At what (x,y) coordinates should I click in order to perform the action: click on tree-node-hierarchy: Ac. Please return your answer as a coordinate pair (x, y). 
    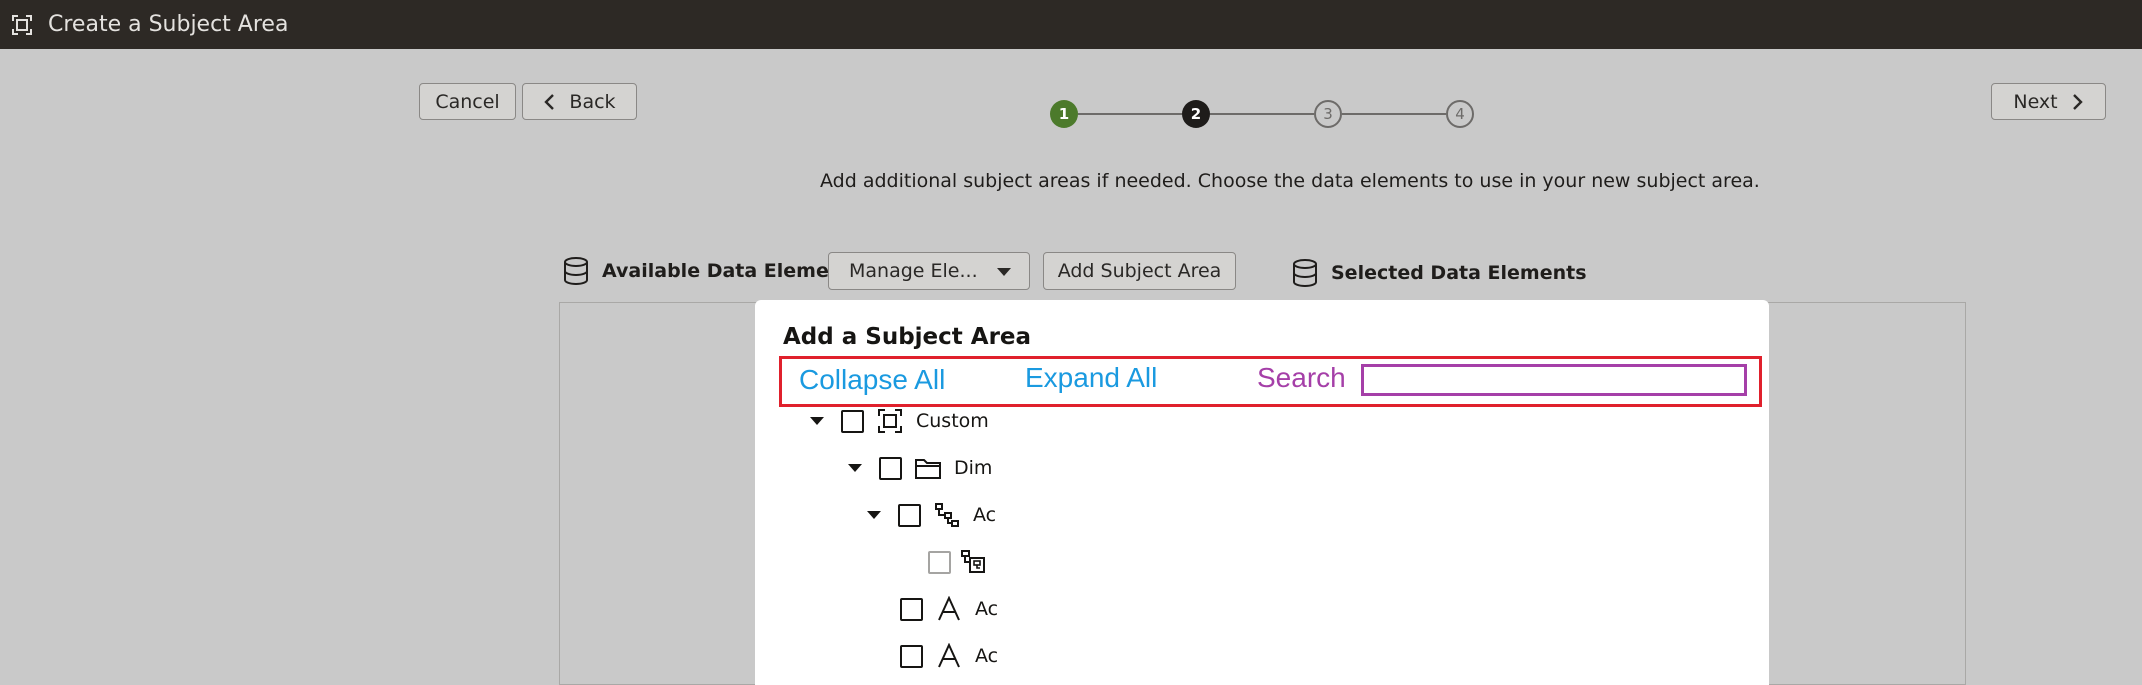
    Looking at the image, I should click on (933, 515).